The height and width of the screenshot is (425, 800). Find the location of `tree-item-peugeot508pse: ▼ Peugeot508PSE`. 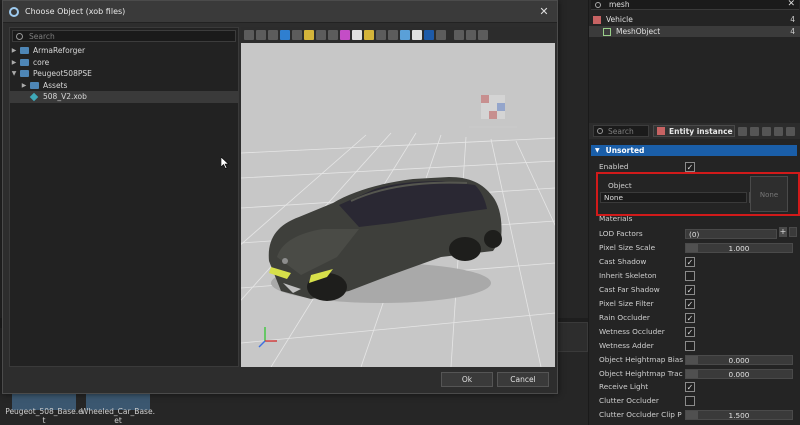

tree-item-peugeot508pse: ▼ Peugeot508PSE is located at coordinates (124, 74).